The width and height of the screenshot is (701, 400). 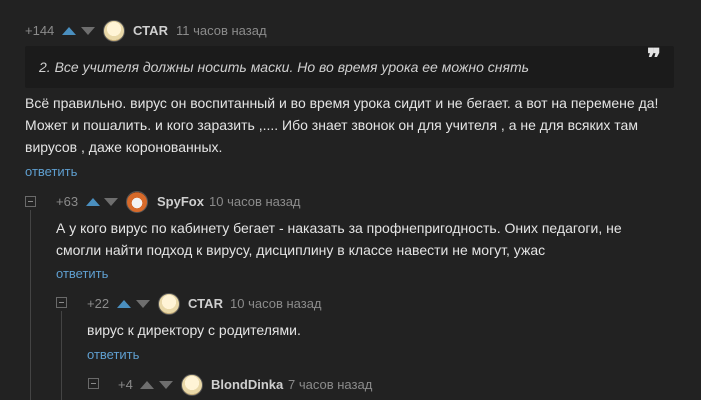 What do you see at coordinates (40, 30) in the screenshot?
I see `comment-rating: +144` at bounding box center [40, 30].